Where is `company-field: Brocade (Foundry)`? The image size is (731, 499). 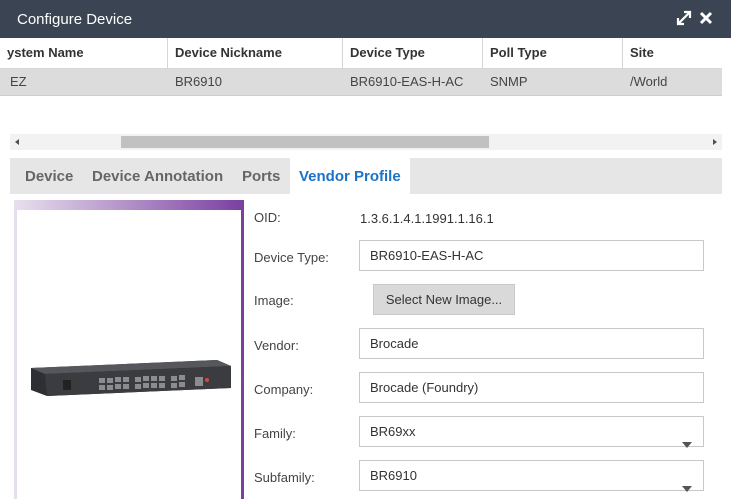
company-field: Brocade (Foundry) is located at coordinates (531, 387).